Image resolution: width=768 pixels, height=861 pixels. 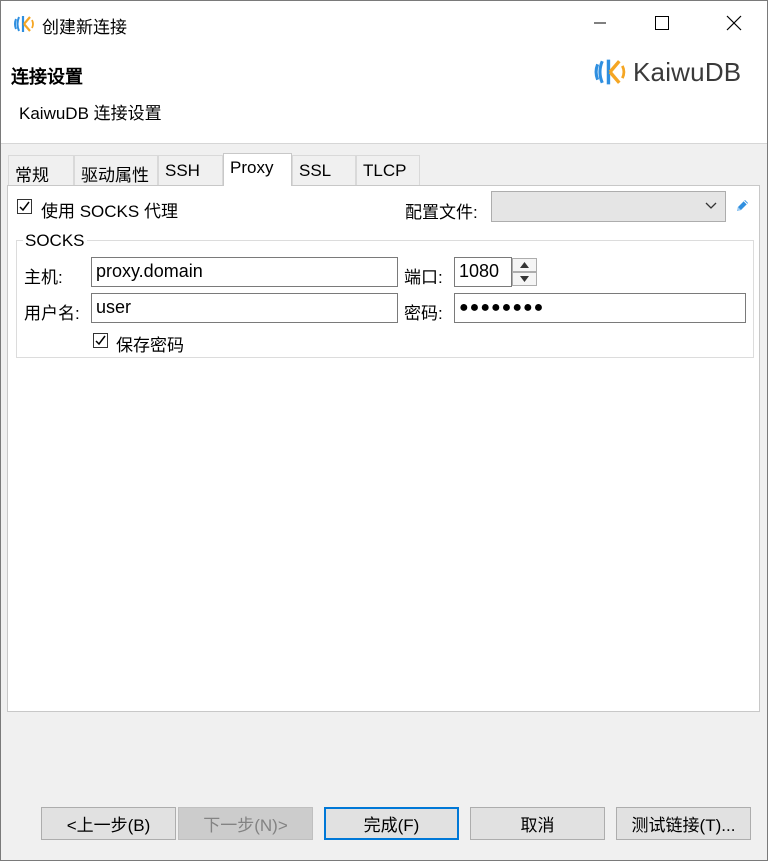 I want to click on host-input: proxy.domain, so click(x=244, y=272).